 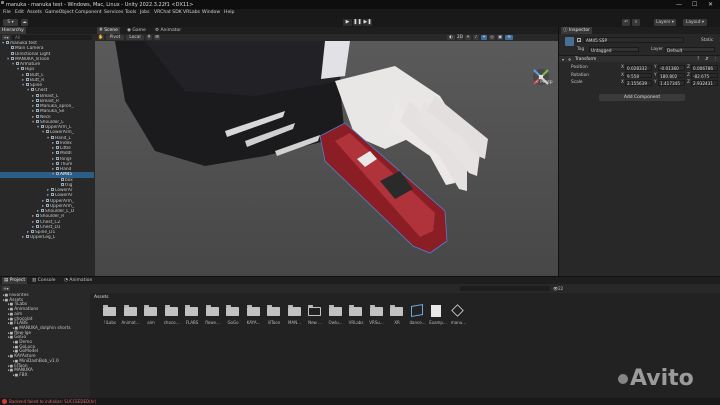 I want to click on static-toggle: Static, so click(x=707, y=40).